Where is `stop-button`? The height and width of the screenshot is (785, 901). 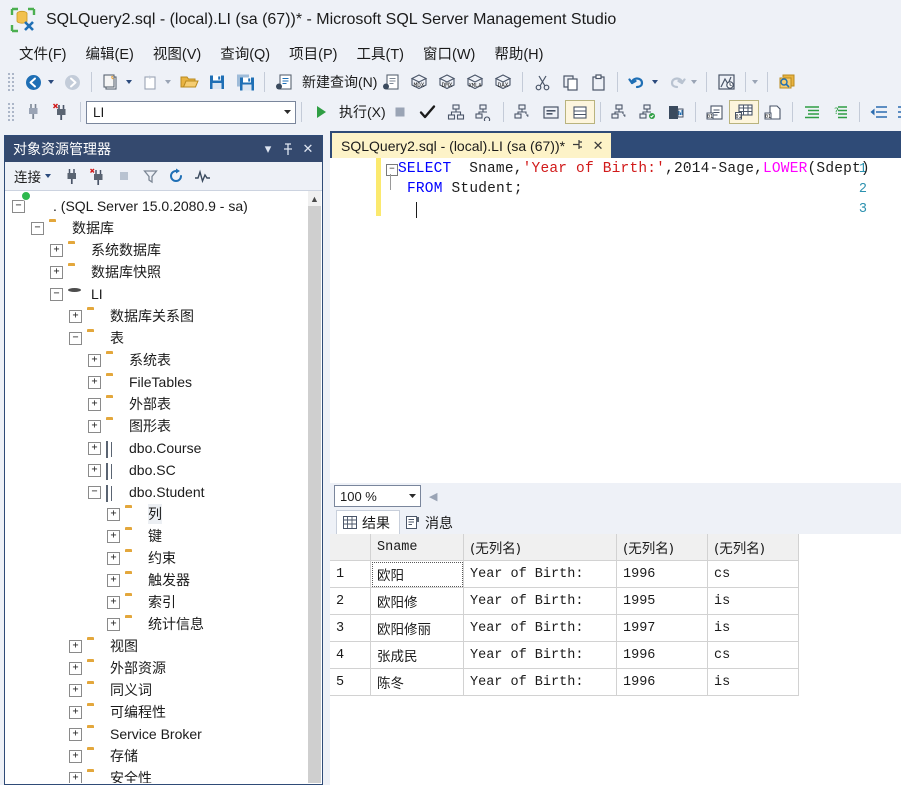 stop-button is located at coordinates (400, 112).